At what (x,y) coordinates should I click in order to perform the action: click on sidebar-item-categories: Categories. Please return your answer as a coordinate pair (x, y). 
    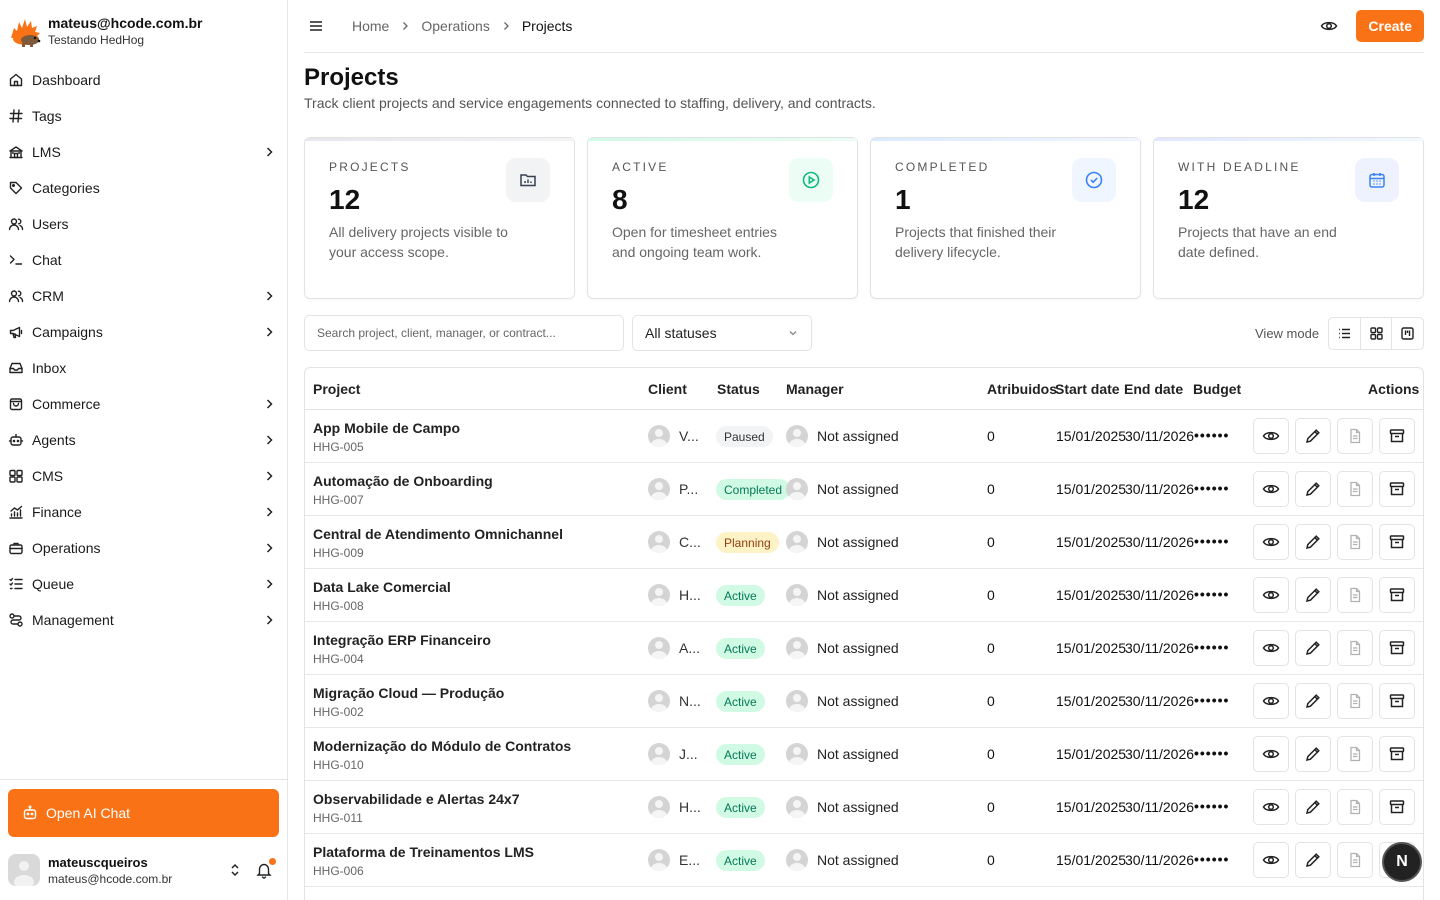
    Looking at the image, I should click on (144, 188).